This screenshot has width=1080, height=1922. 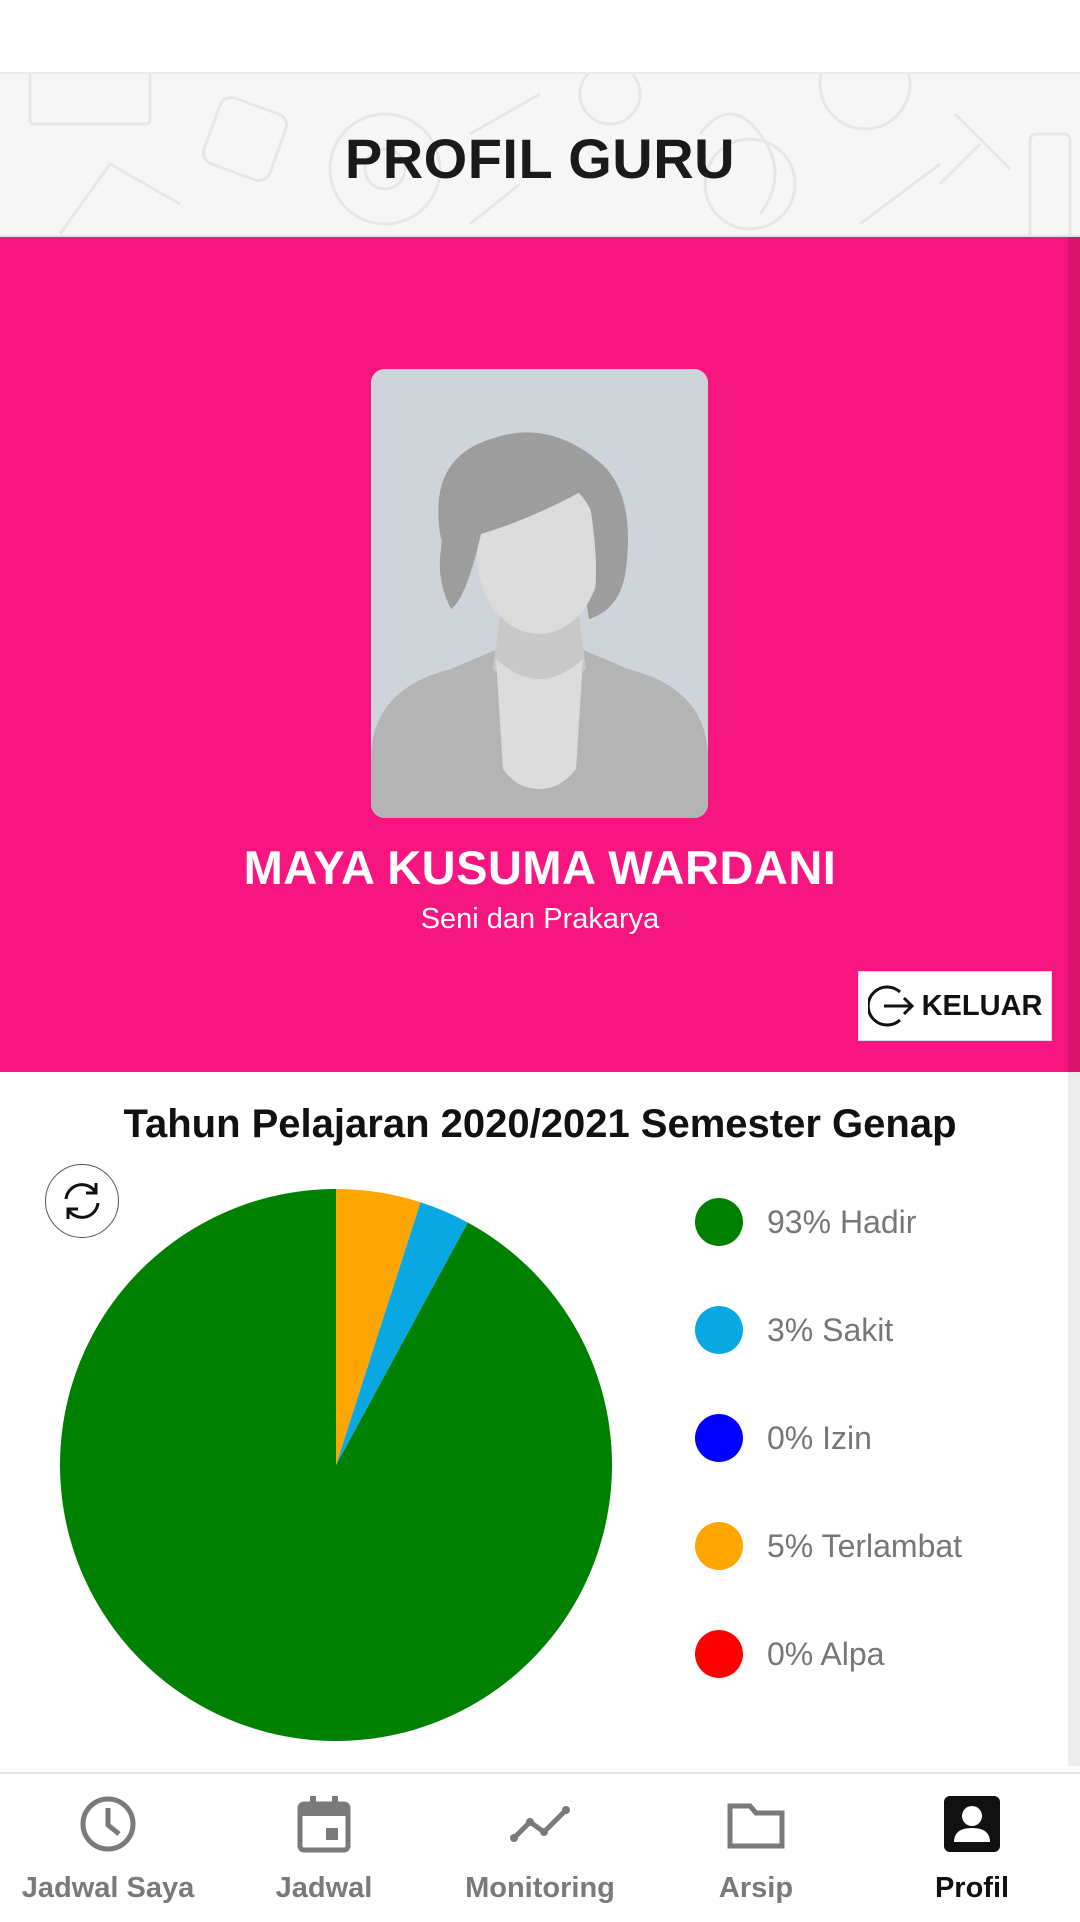 I want to click on female-avatar-icon, so click(x=539, y=593).